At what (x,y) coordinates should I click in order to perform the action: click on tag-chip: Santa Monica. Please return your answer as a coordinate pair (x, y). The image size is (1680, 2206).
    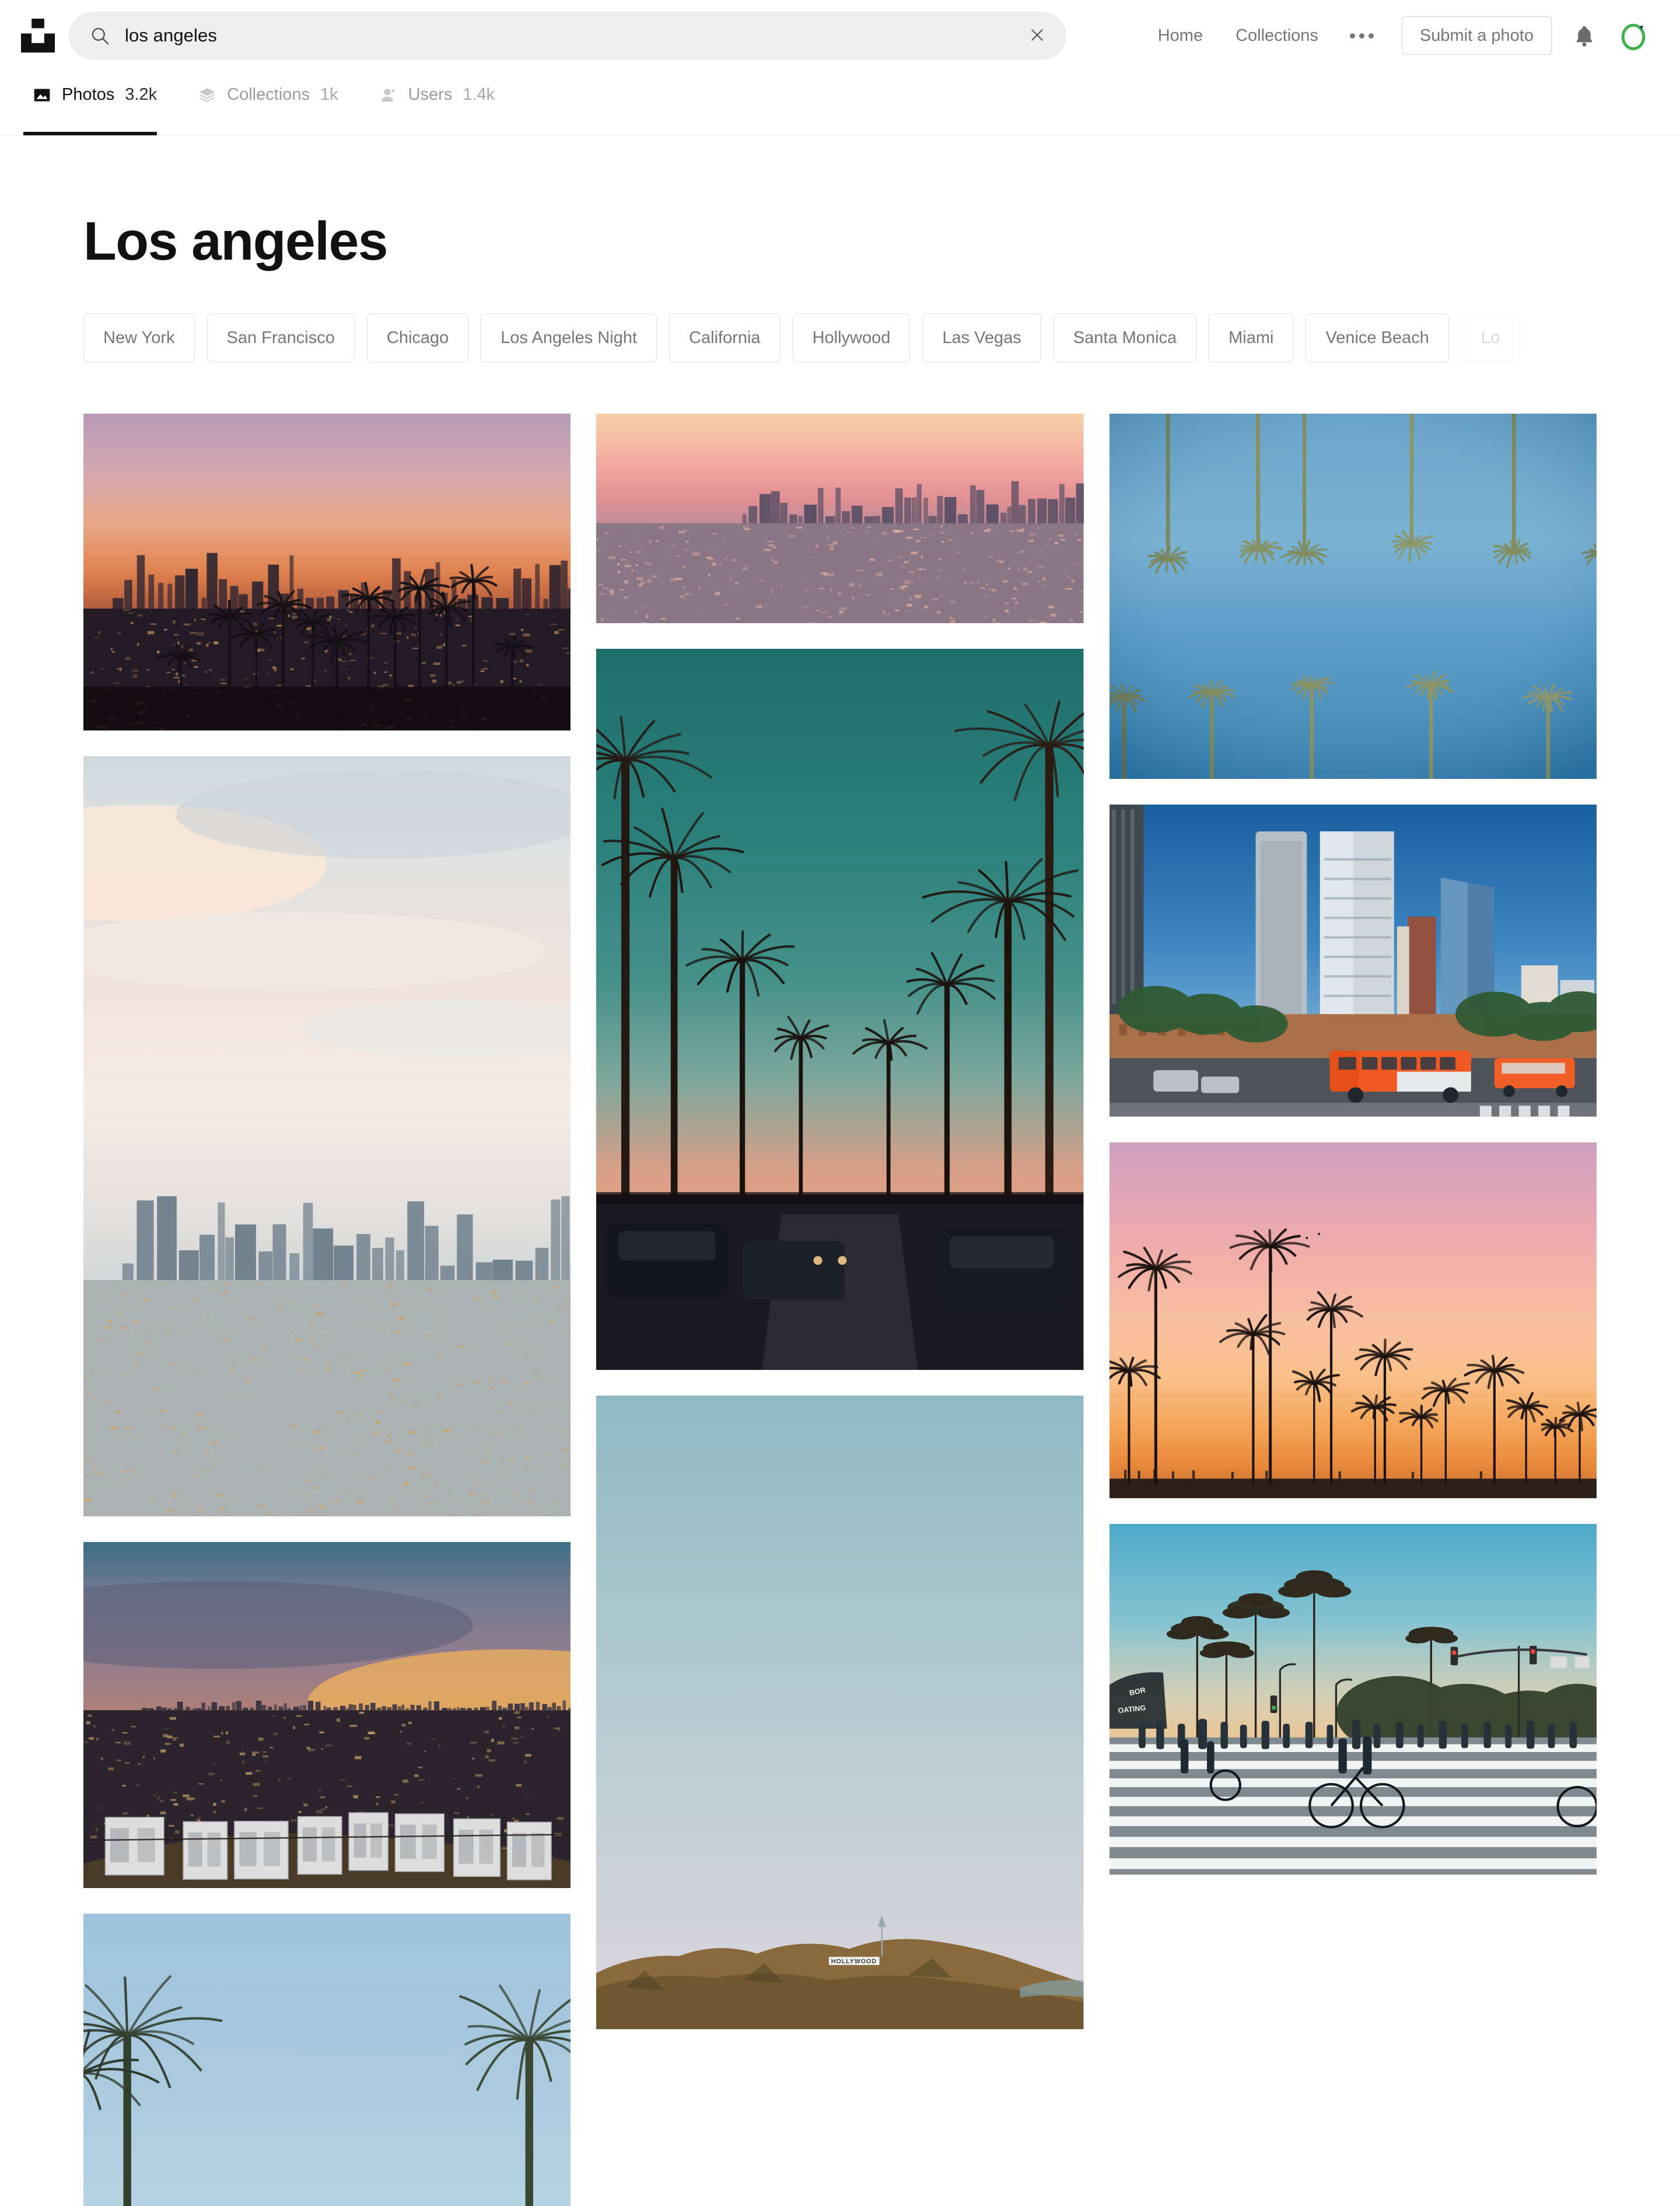
    Looking at the image, I should click on (1125, 337).